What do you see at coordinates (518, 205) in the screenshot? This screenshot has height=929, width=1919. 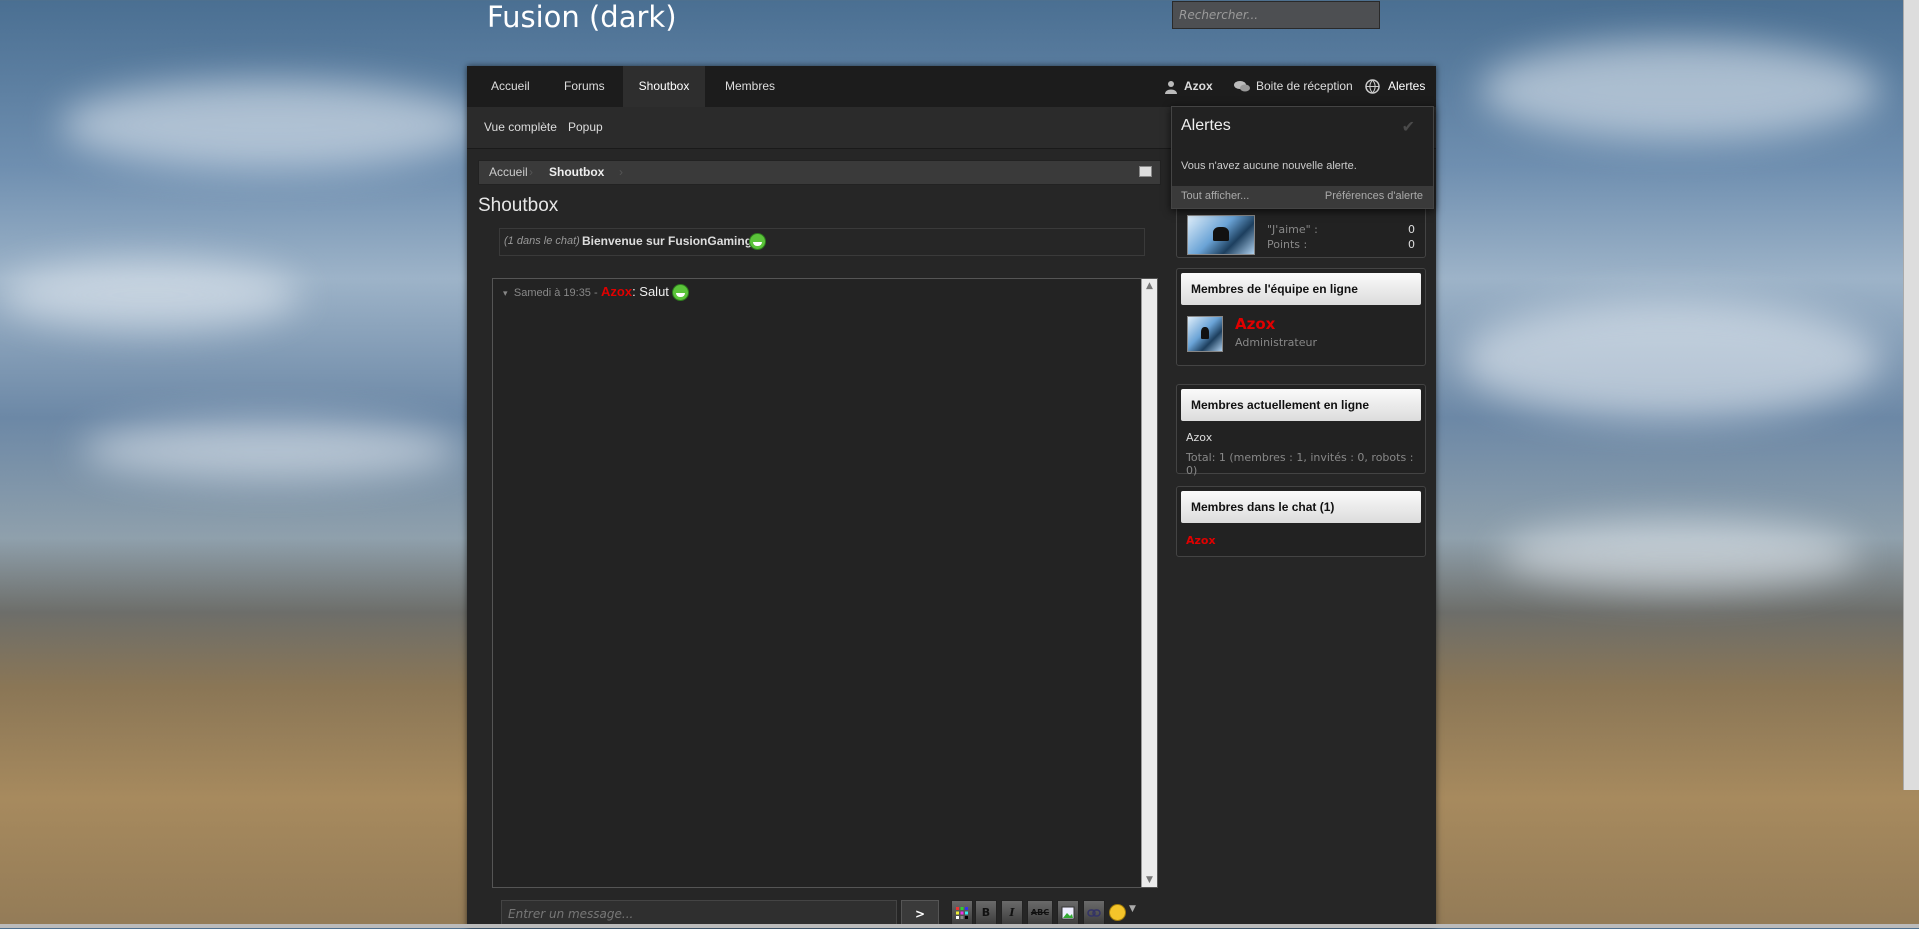 I see `page-title: Shoutbox` at bounding box center [518, 205].